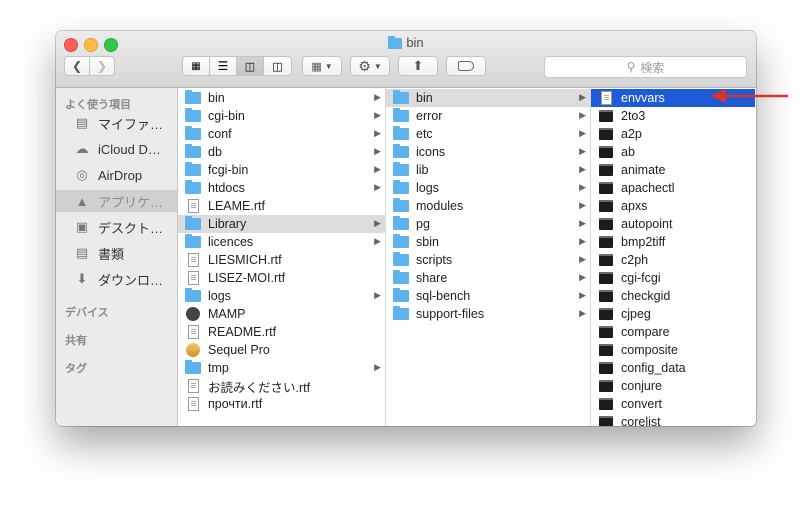 The width and height of the screenshot is (812, 505). I want to click on file-row: LEAME.rtf, so click(281, 206).